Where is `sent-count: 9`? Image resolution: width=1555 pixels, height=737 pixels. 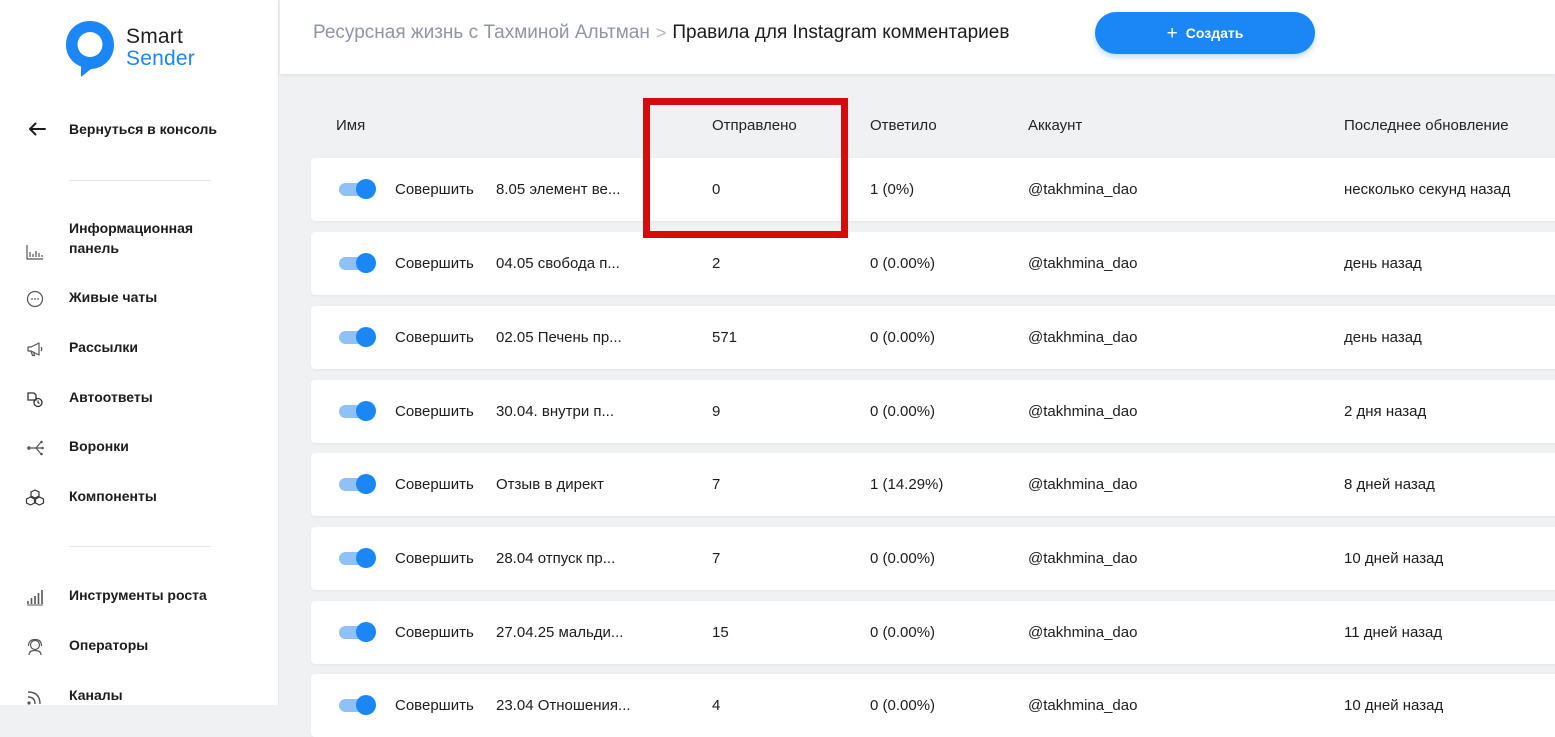
sent-count: 9 is located at coordinates (716, 411).